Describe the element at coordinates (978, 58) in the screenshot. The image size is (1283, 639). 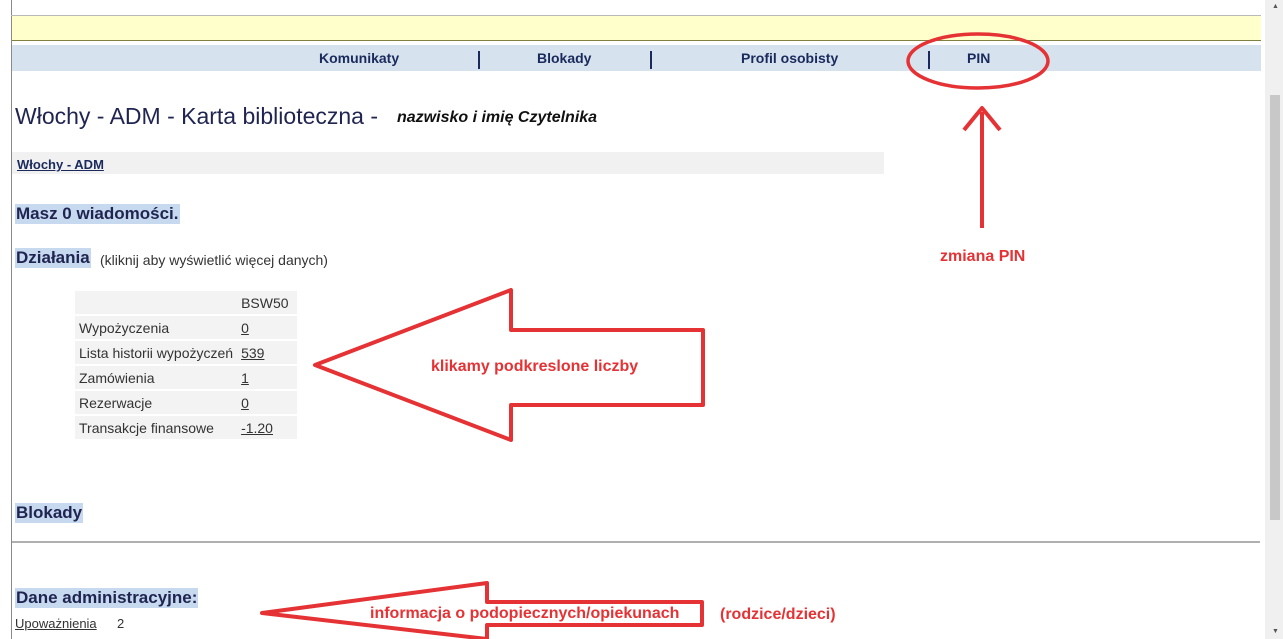
I see `nav-pin: PIN` at that location.